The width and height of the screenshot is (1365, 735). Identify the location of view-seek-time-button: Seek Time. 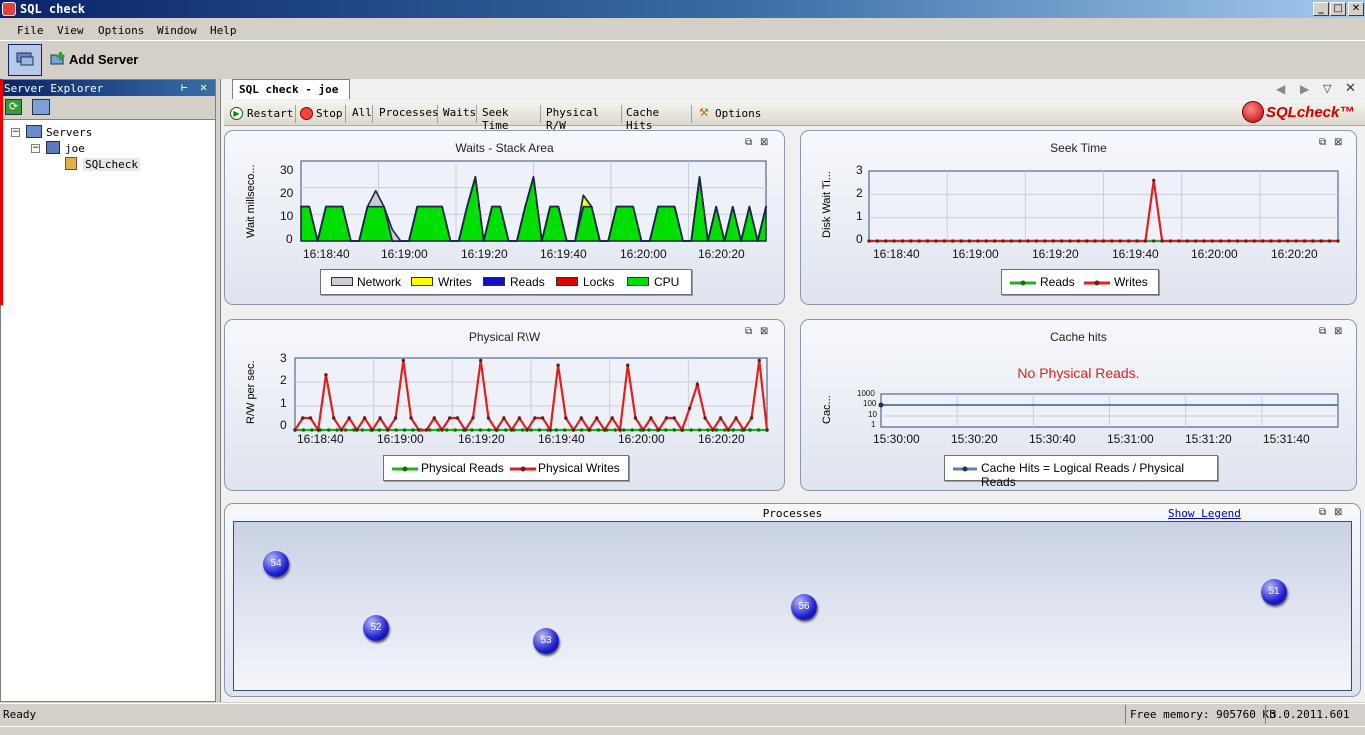
(510, 118).